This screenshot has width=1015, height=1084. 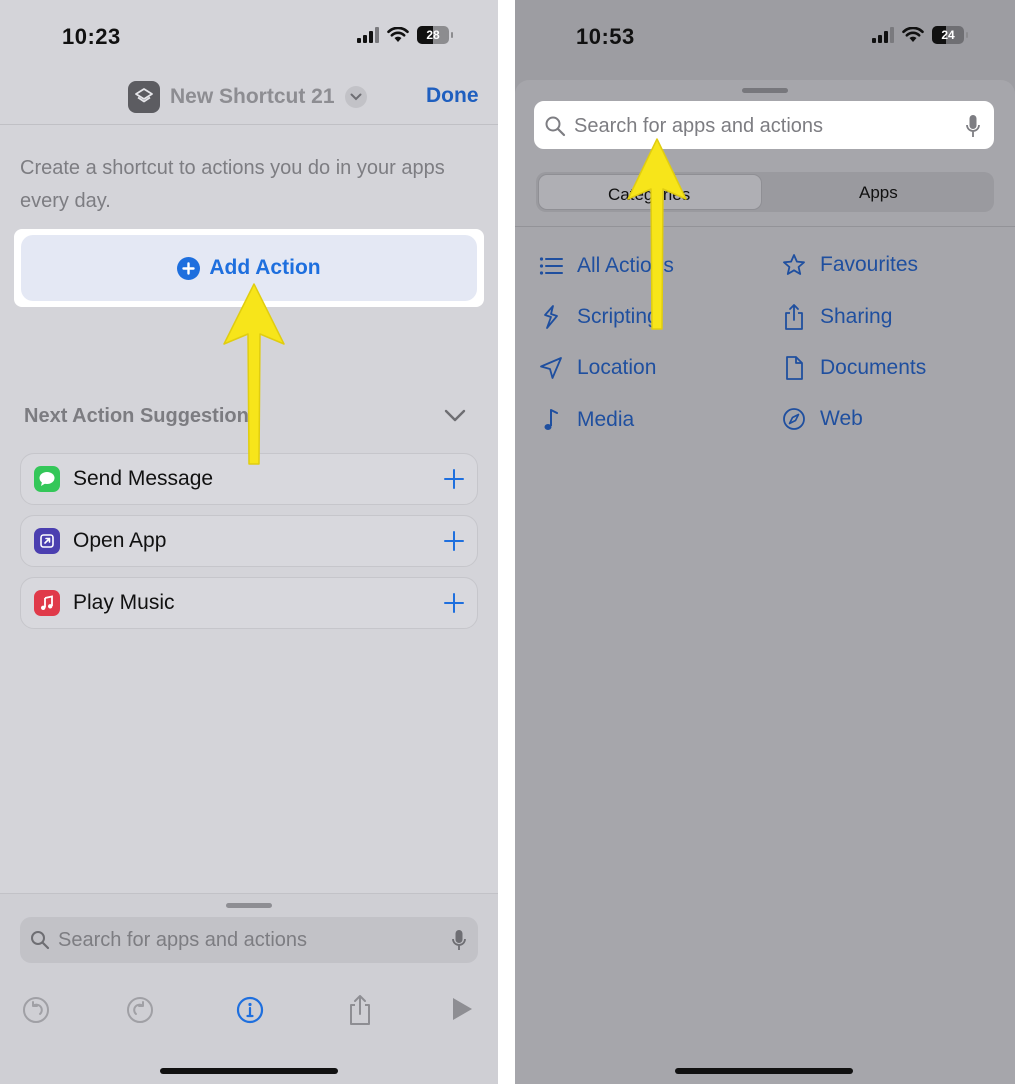 I want to click on shortcut-title: New Shortcut 21, so click(x=252, y=96).